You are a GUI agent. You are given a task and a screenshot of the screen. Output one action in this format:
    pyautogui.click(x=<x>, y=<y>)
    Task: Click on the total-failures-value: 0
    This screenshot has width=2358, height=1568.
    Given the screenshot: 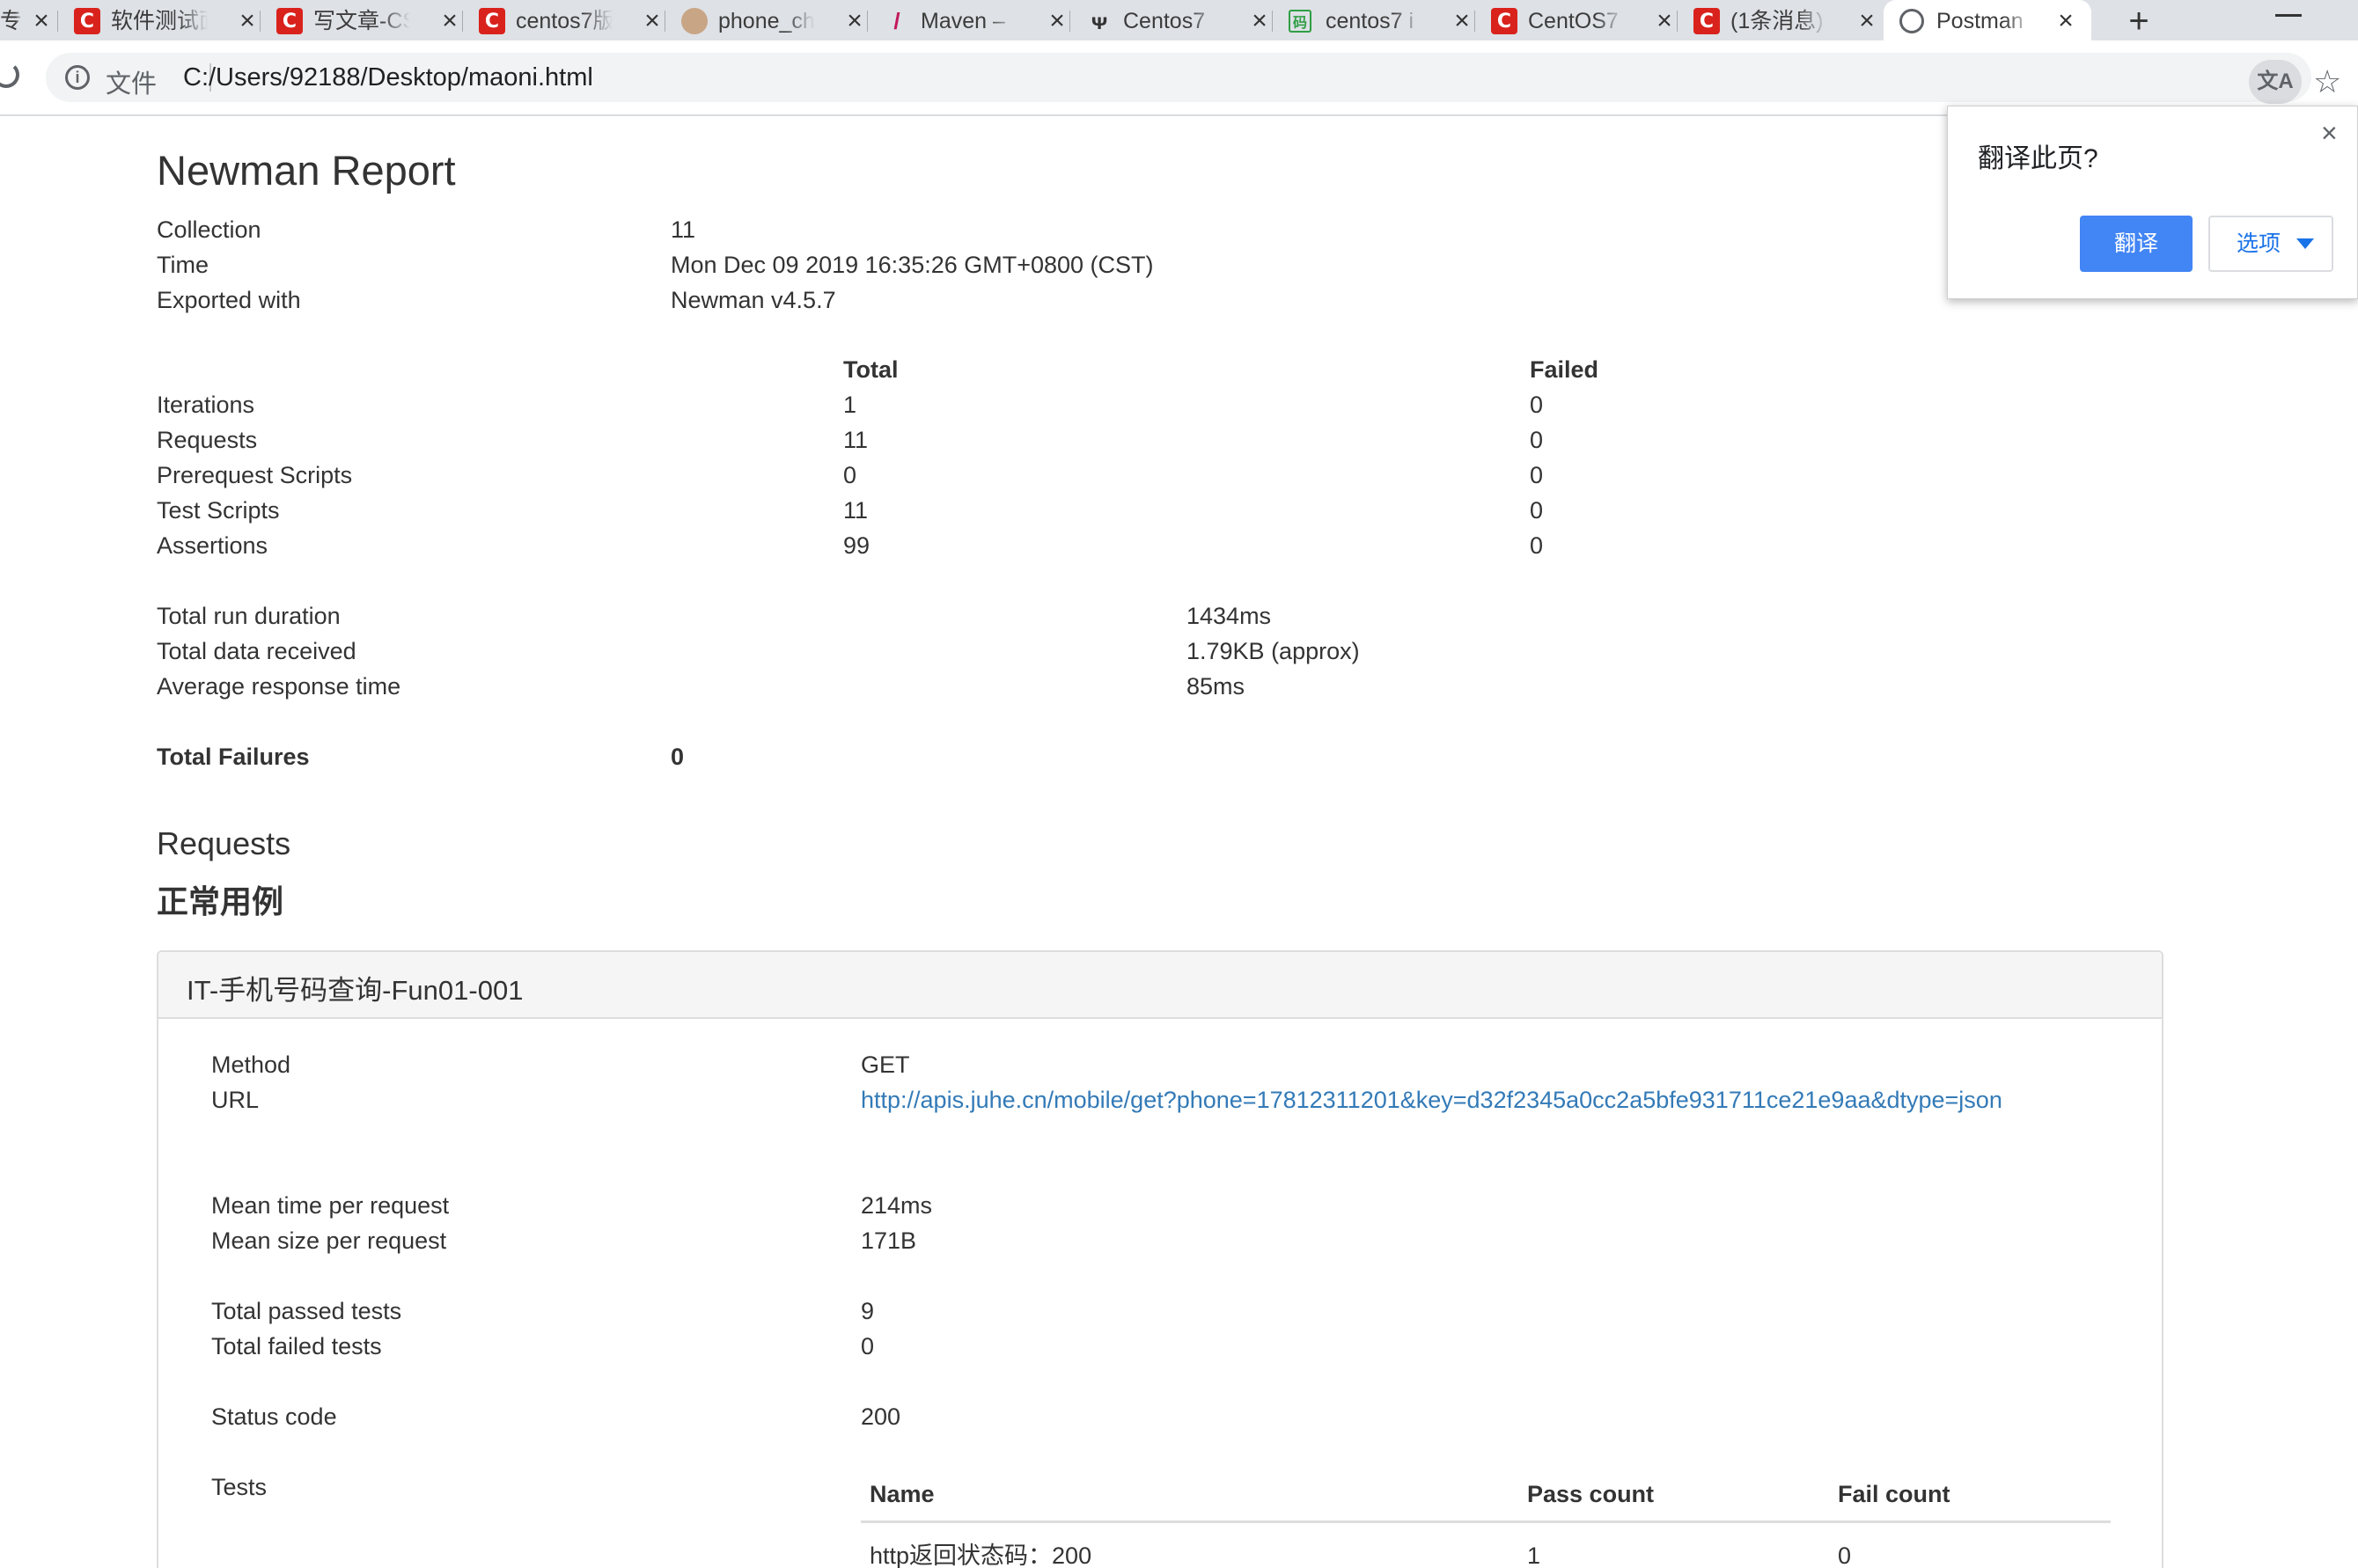 What is the action you would take?
    pyautogui.click(x=678, y=757)
    